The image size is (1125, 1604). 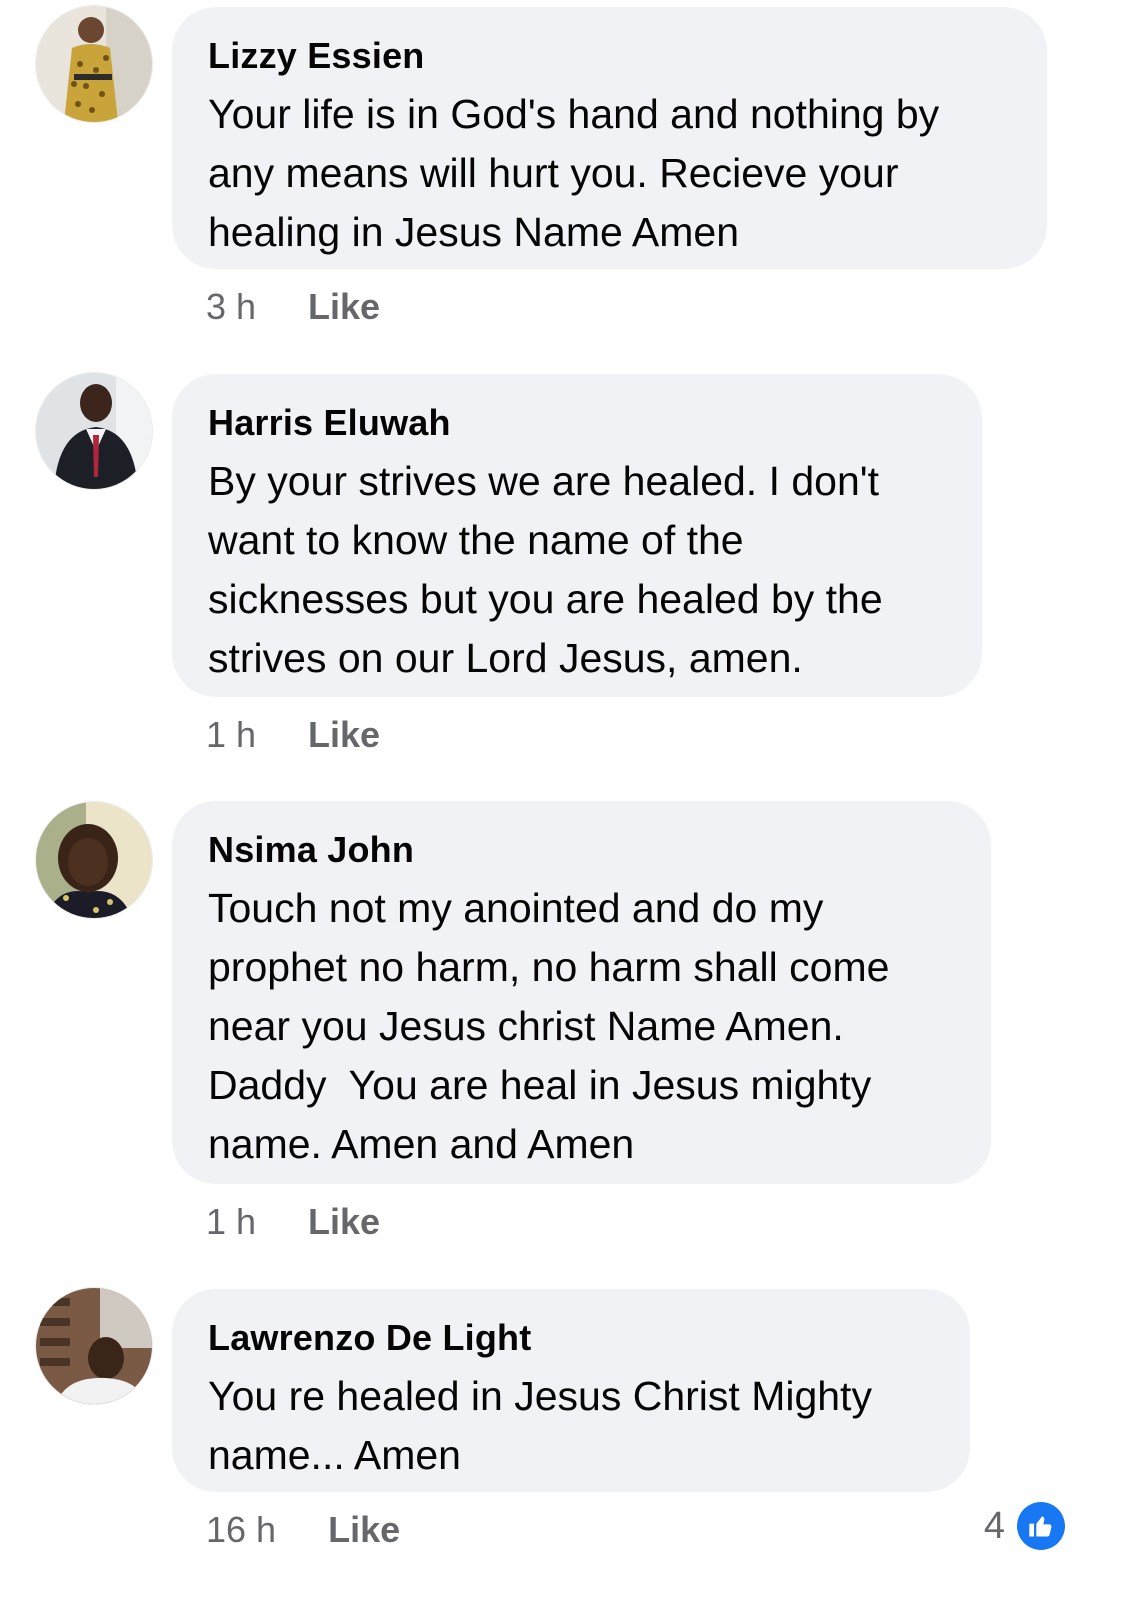 I want to click on comment-time: 3 h, so click(x=231, y=307).